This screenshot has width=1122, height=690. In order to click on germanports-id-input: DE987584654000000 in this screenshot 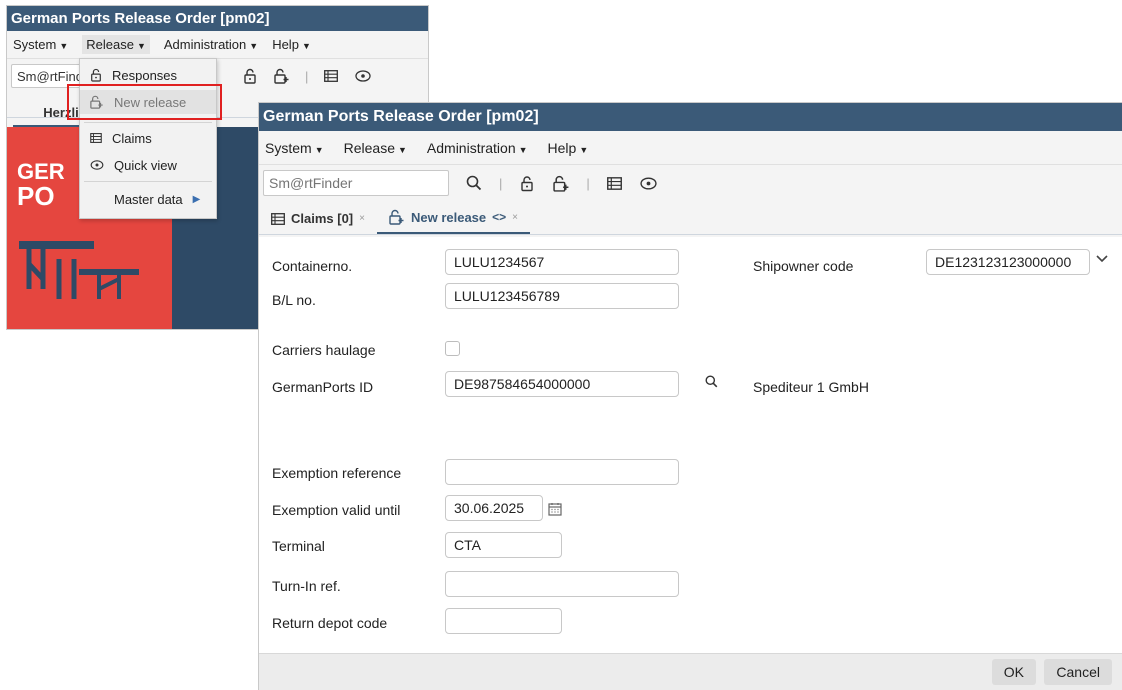, I will do `click(562, 384)`.